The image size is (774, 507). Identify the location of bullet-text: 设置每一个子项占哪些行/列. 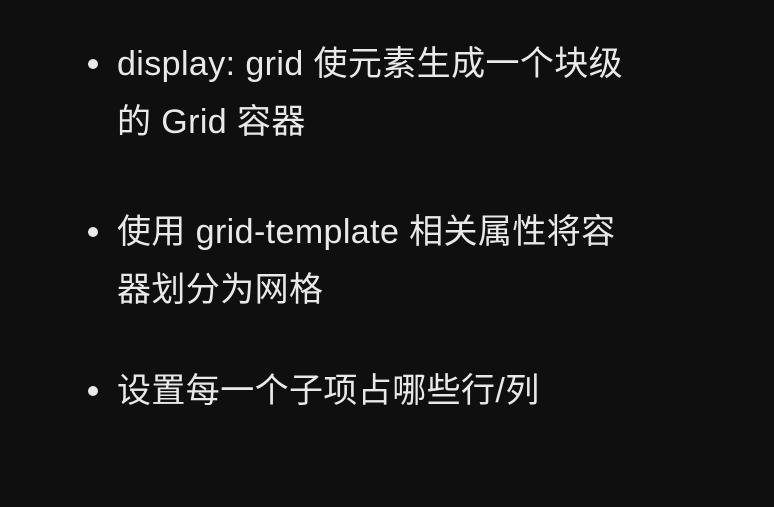
(328, 391).